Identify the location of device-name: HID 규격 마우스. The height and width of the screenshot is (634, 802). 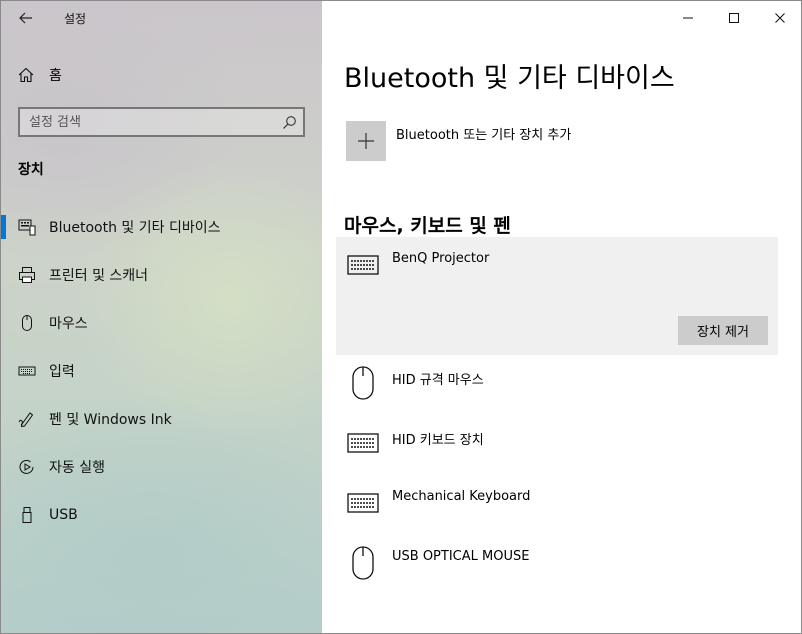
(438, 380).